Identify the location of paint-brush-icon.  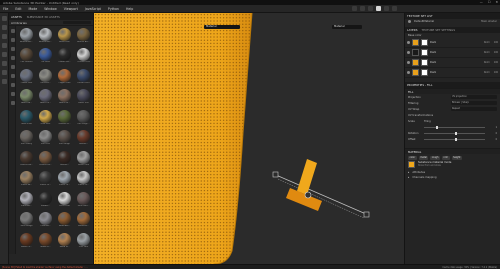
(4, 18).